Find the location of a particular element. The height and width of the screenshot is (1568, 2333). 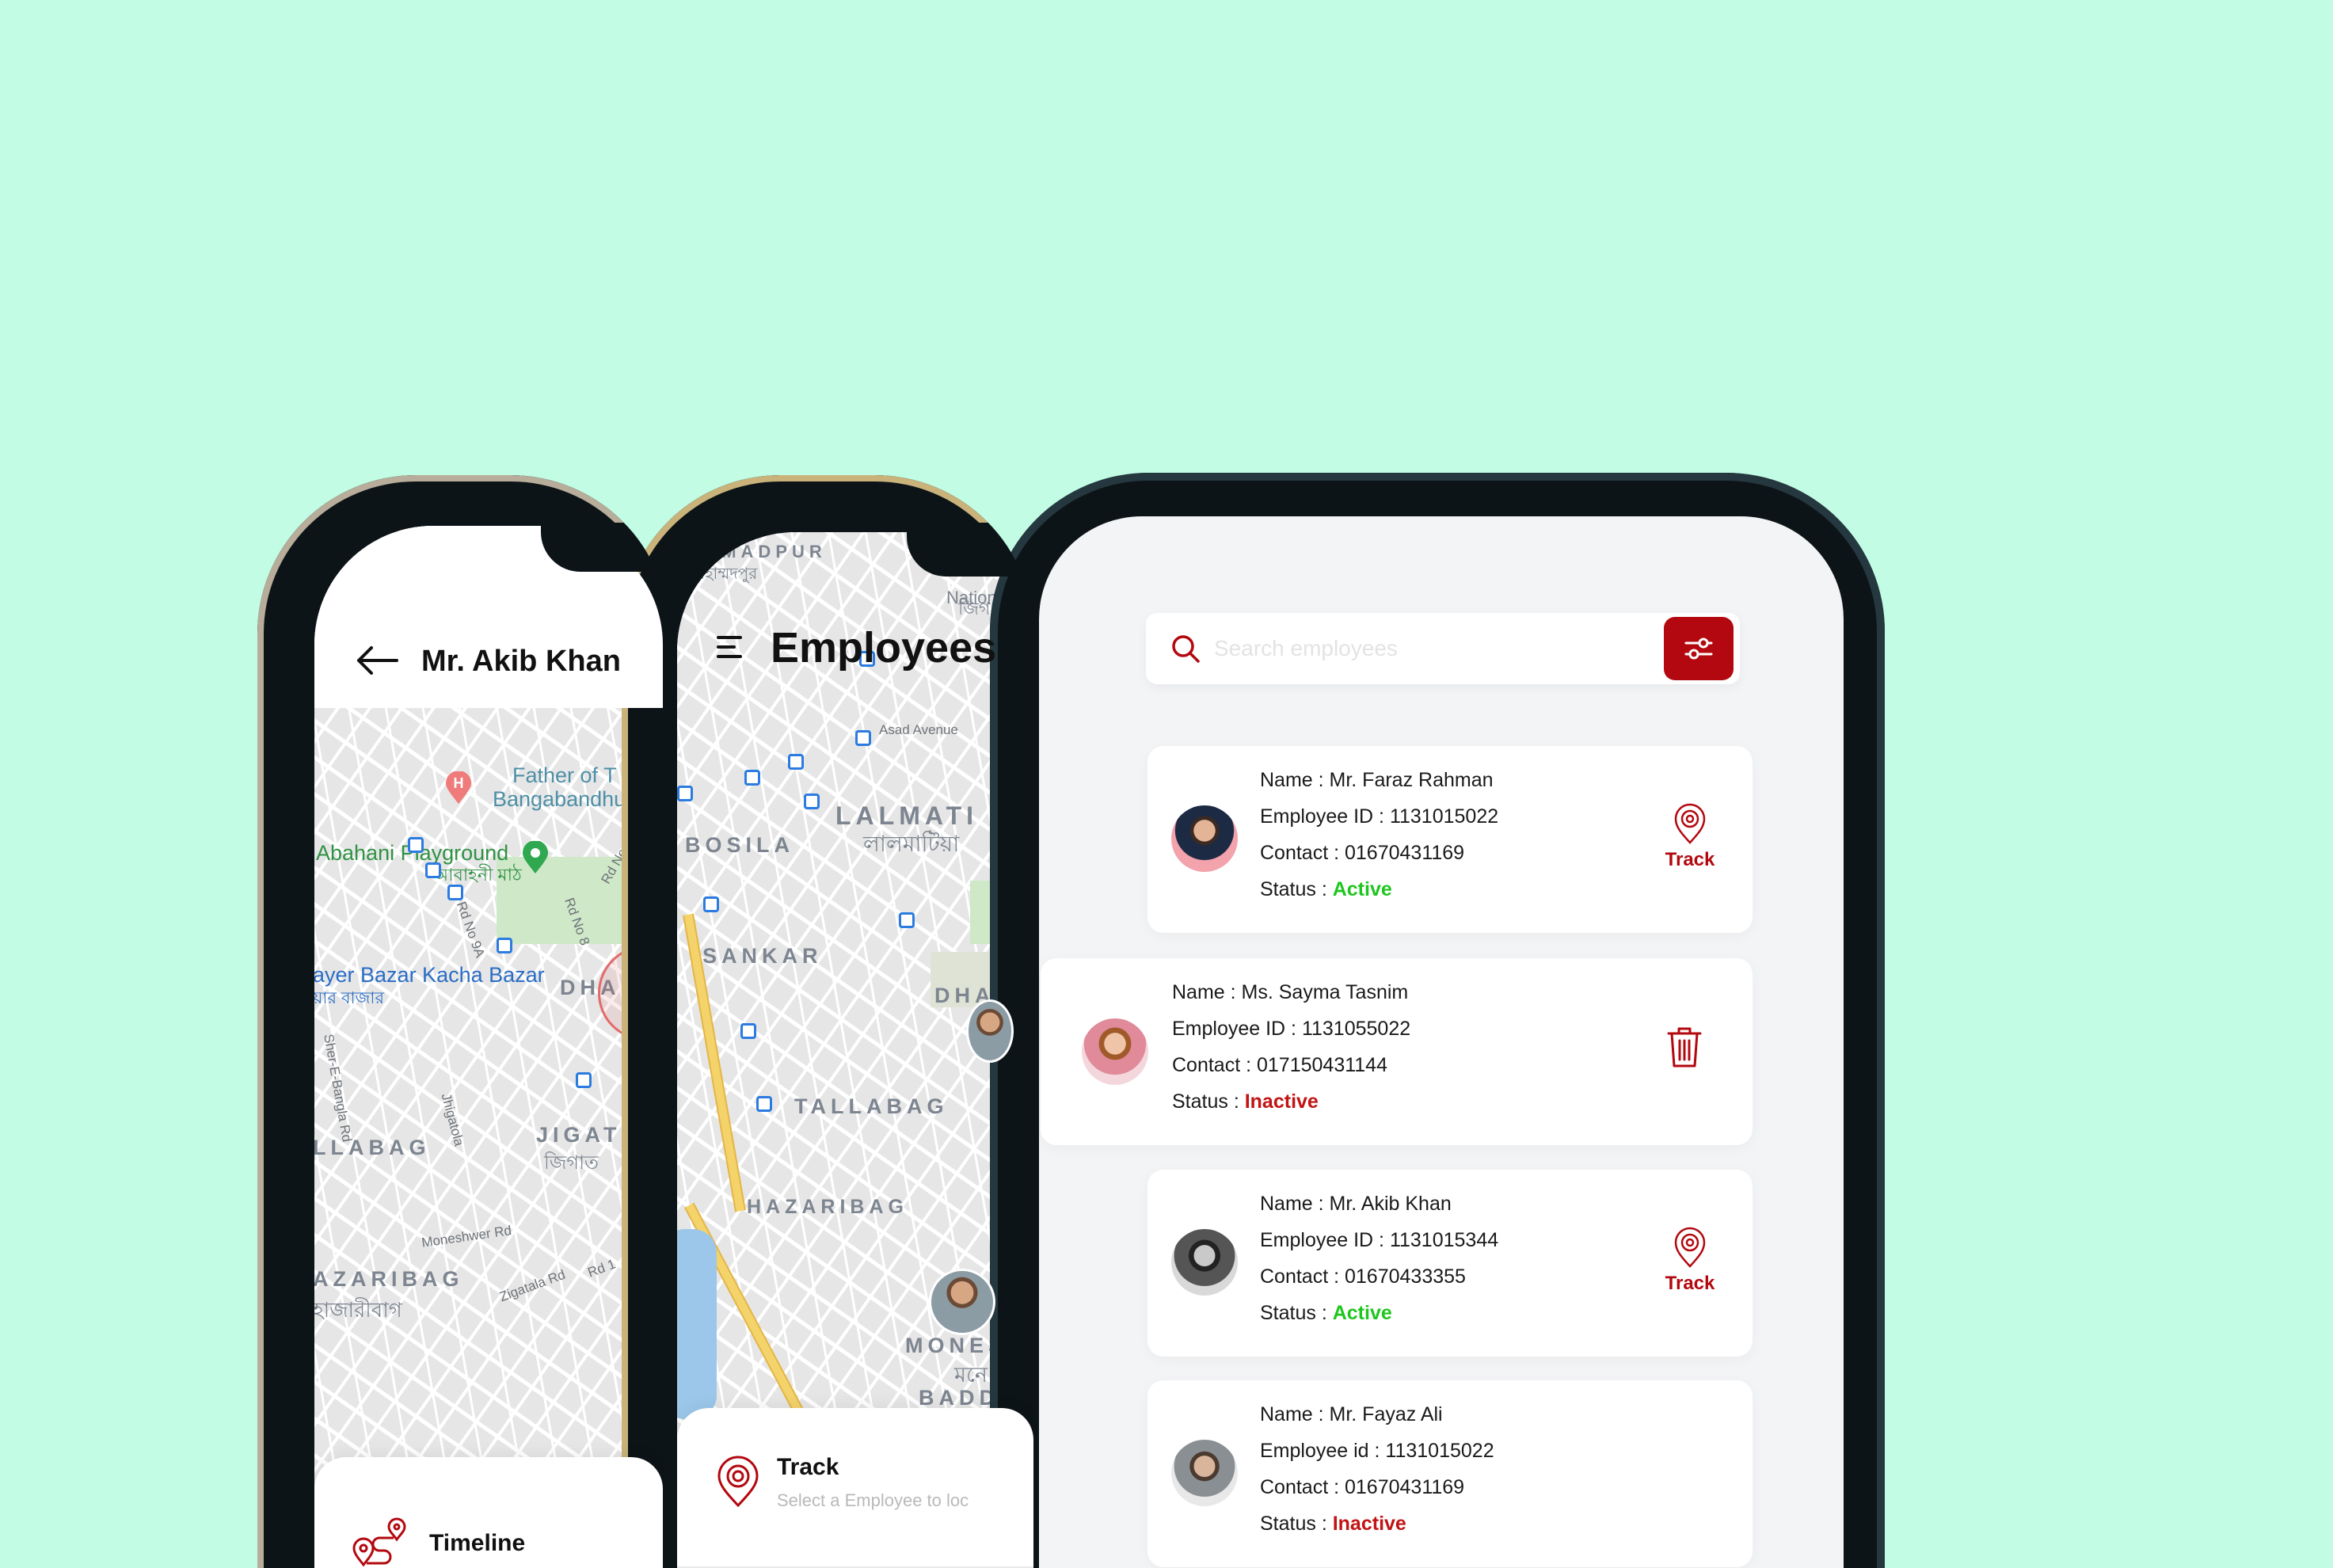

map-label: জিগাত is located at coordinates (571, 1163).